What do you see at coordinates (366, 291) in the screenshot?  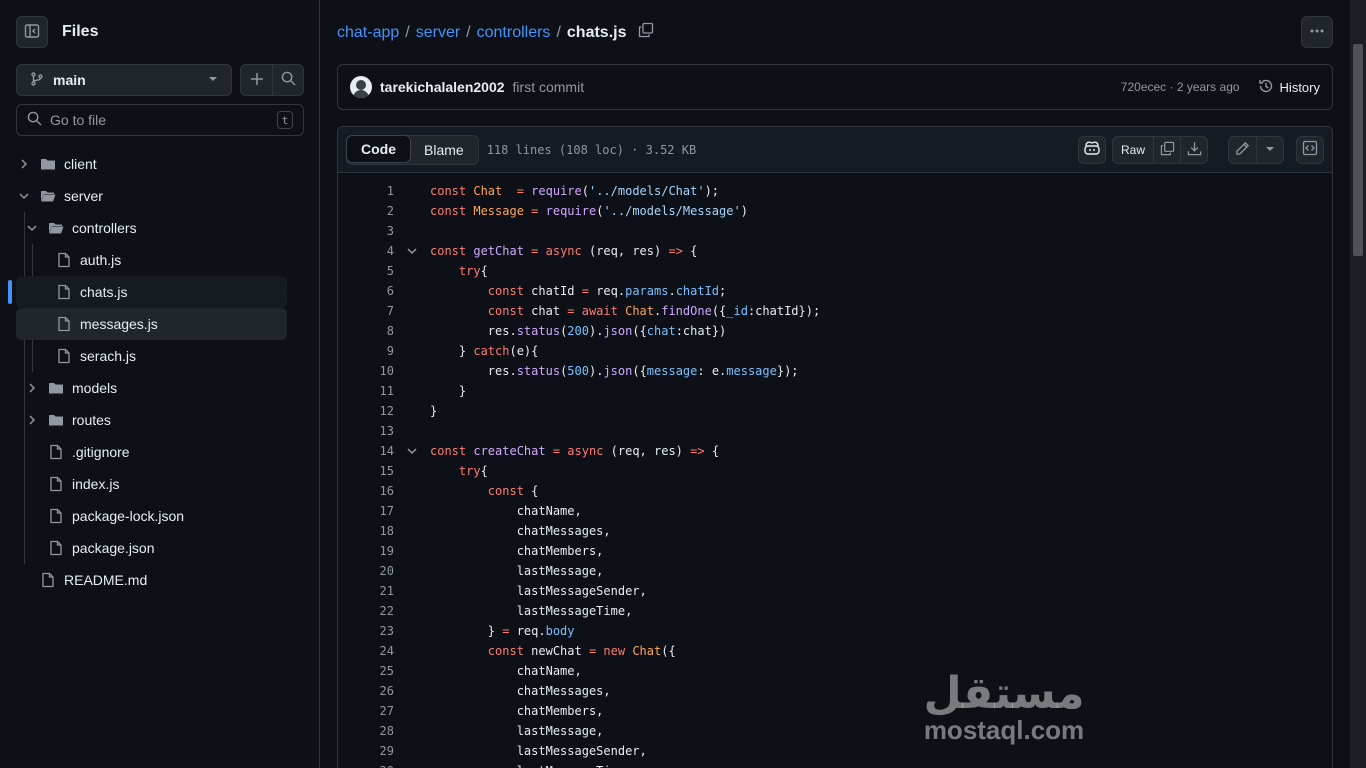 I see `line-number: 6` at bounding box center [366, 291].